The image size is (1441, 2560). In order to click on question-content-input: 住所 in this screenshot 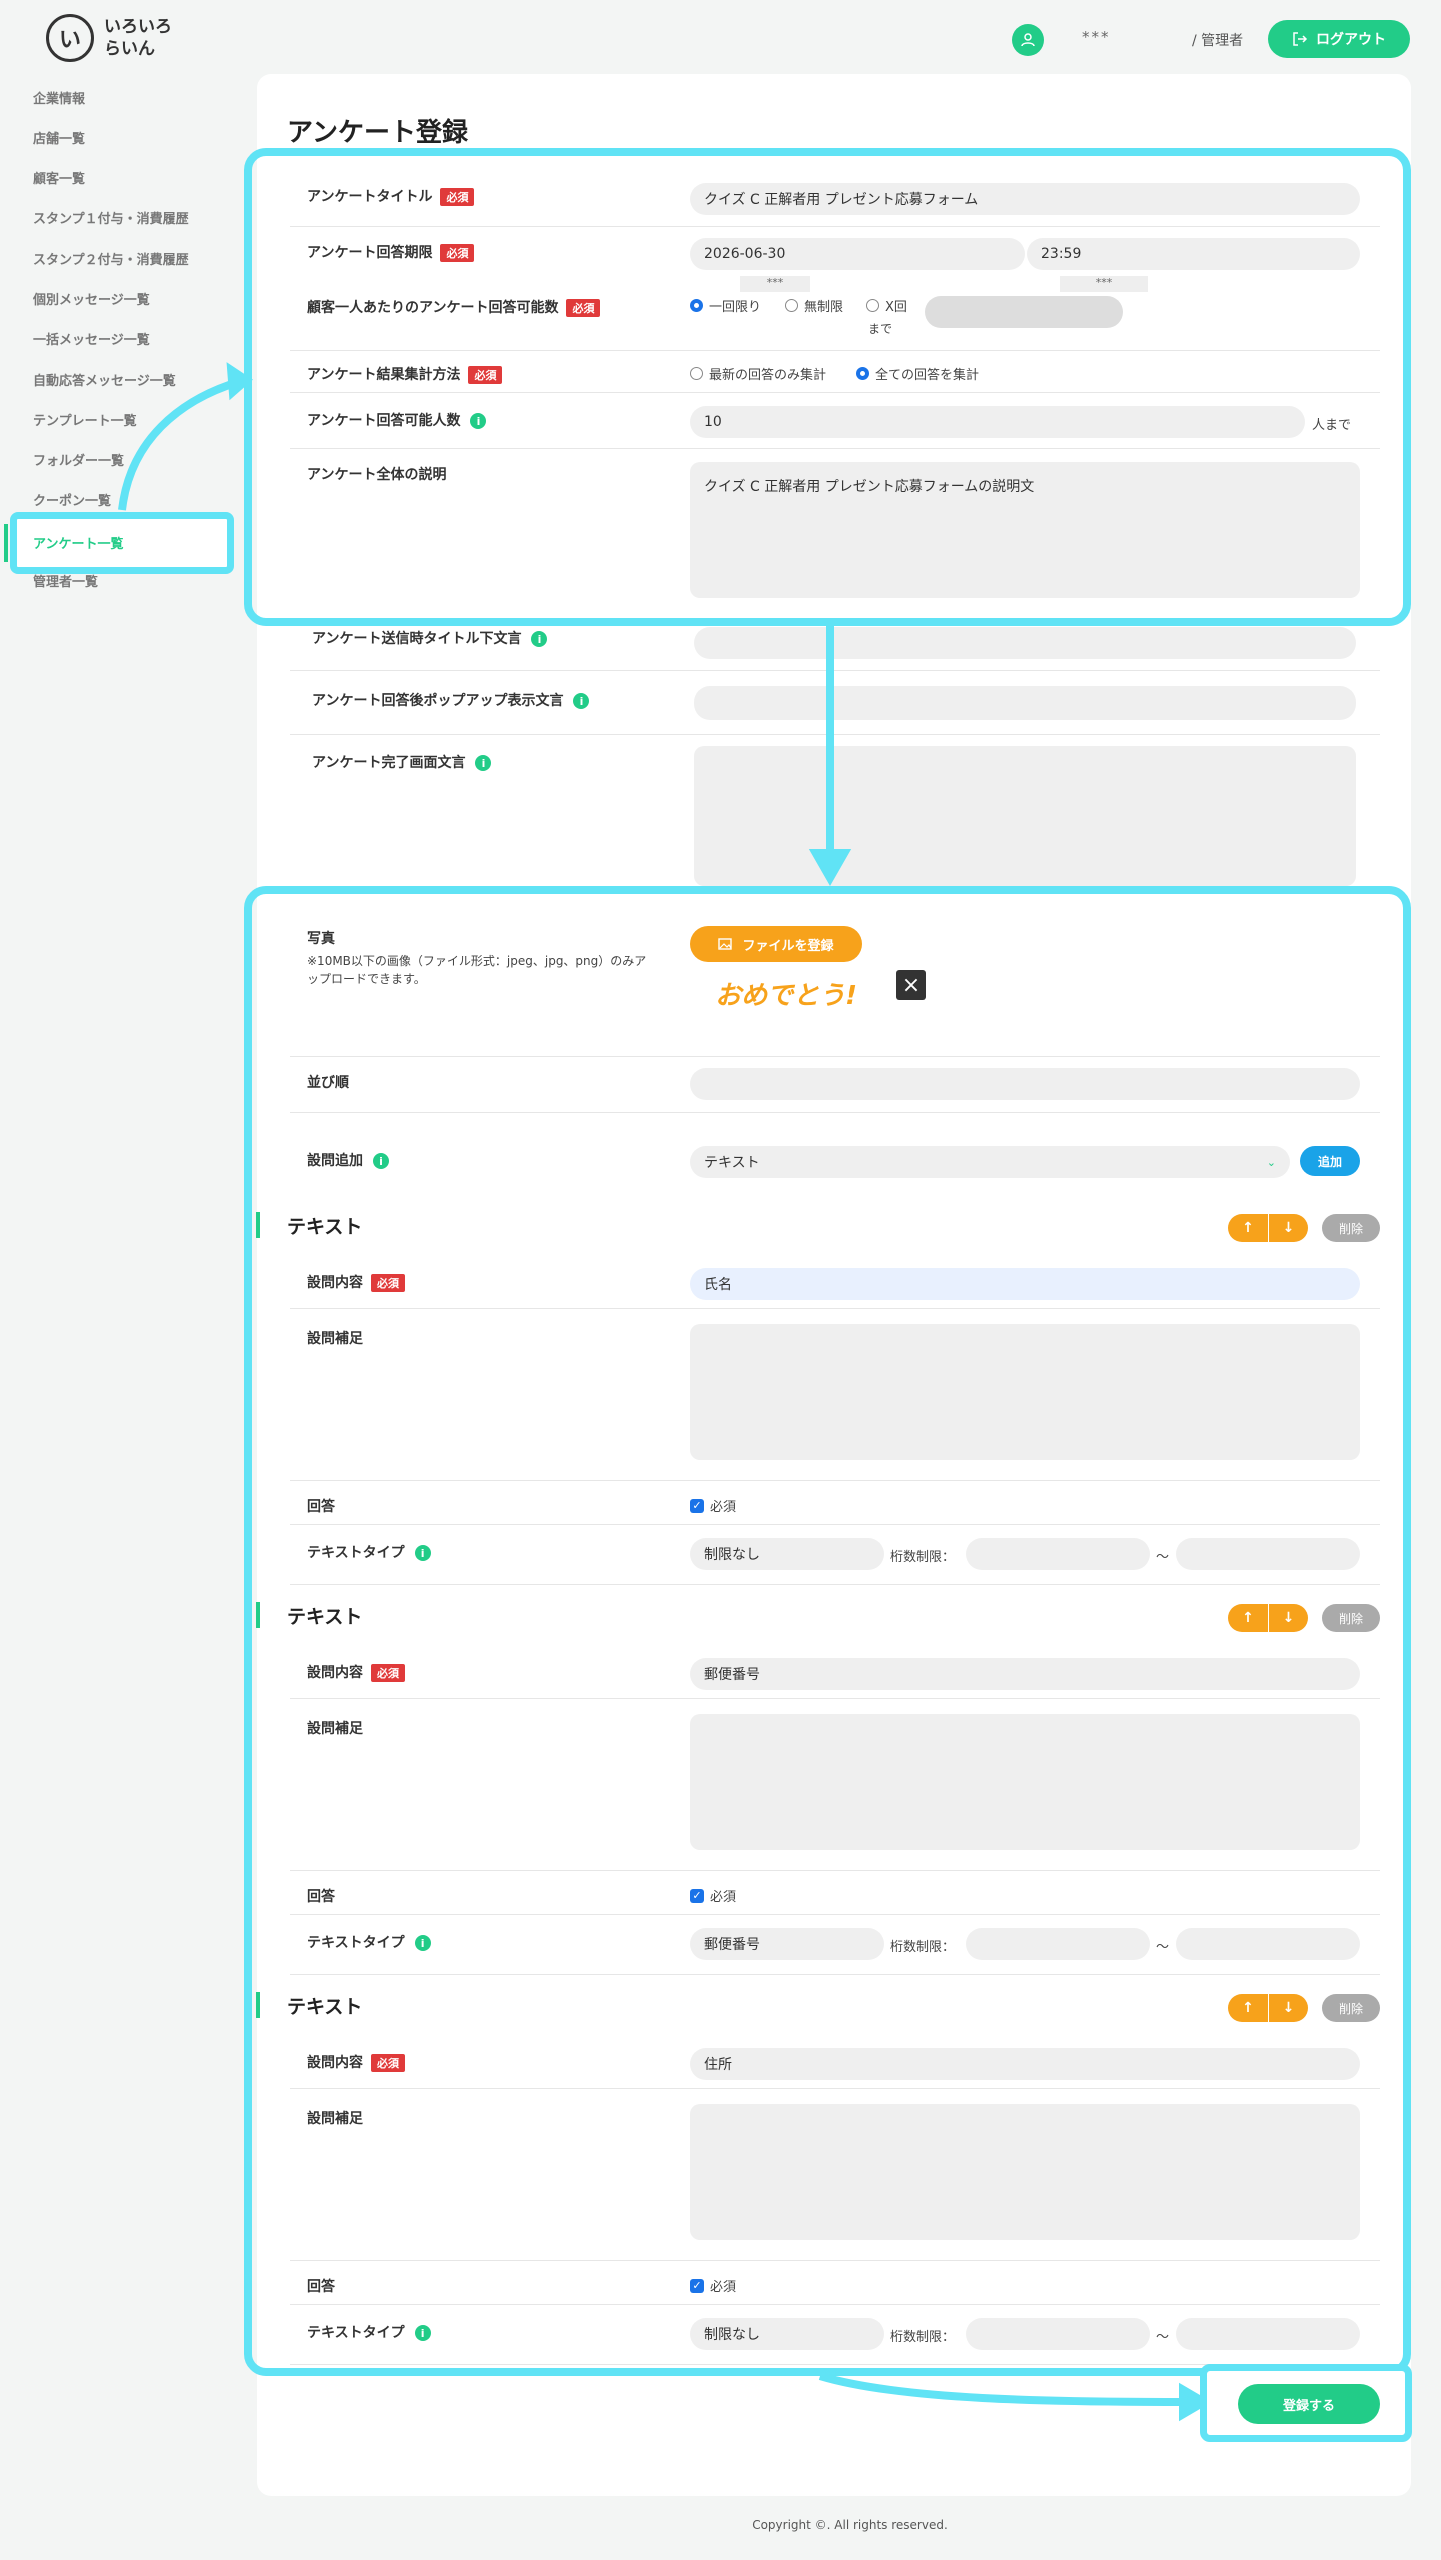, I will do `click(1025, 2064)`.